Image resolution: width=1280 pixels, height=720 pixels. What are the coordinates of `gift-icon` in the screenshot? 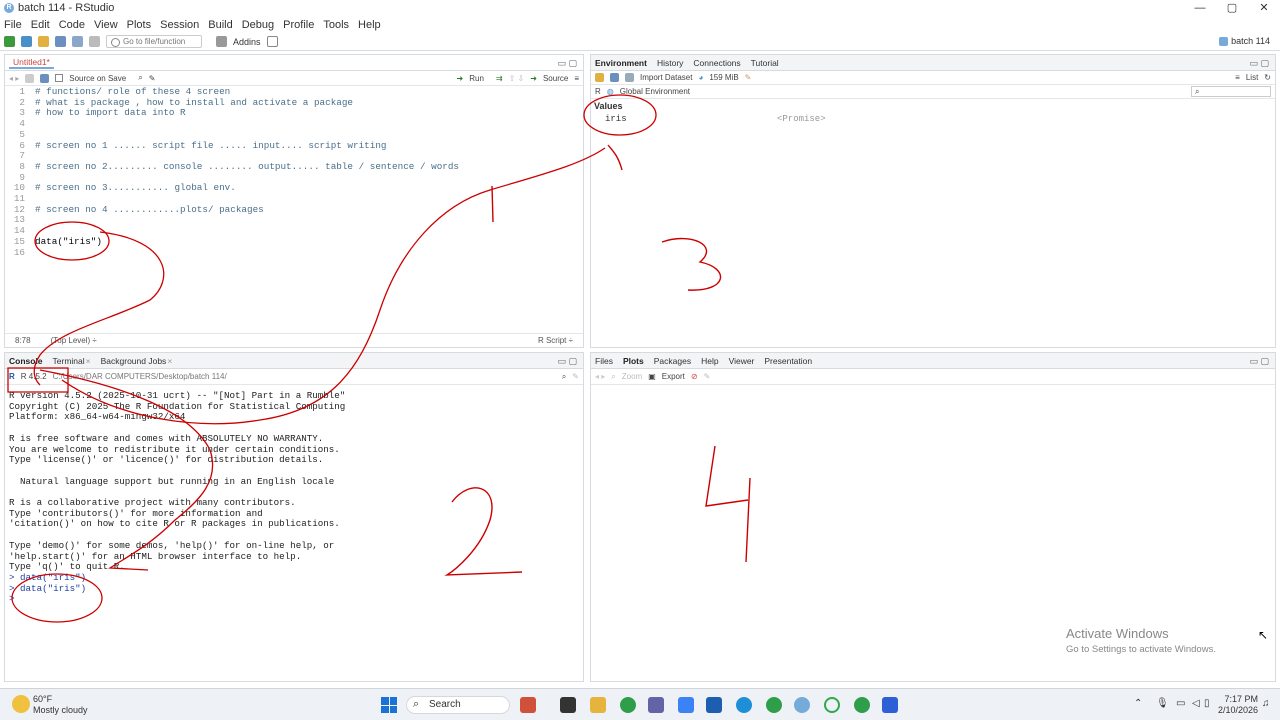 It's located at (528, 705).